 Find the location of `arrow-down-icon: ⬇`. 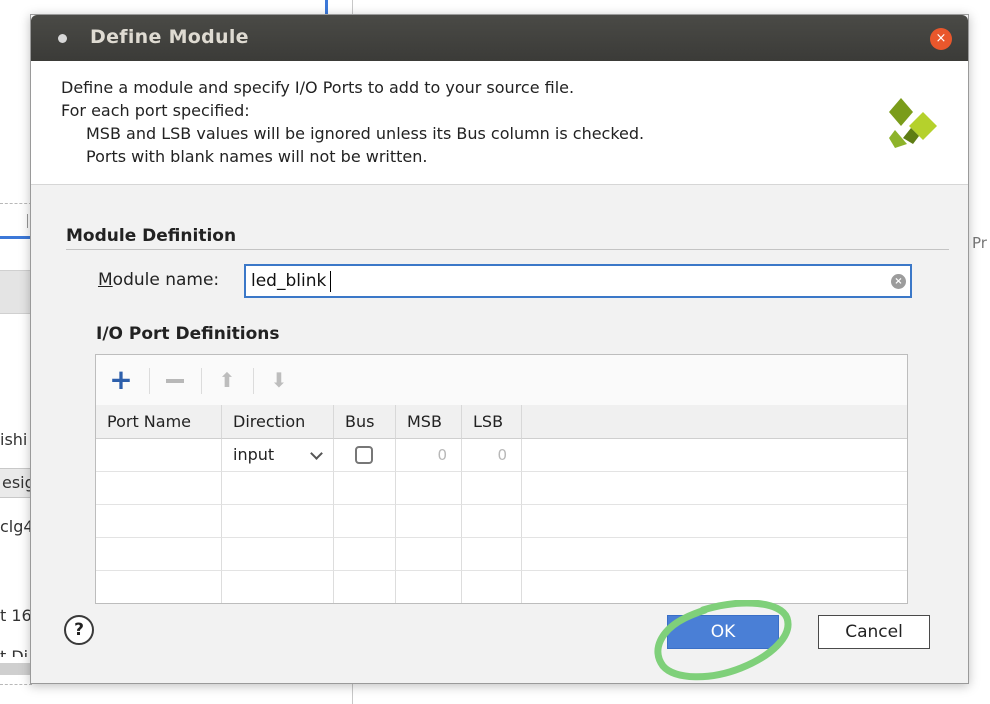

arrow-down-icon: ⬇ is located at coordinates (279, 380).